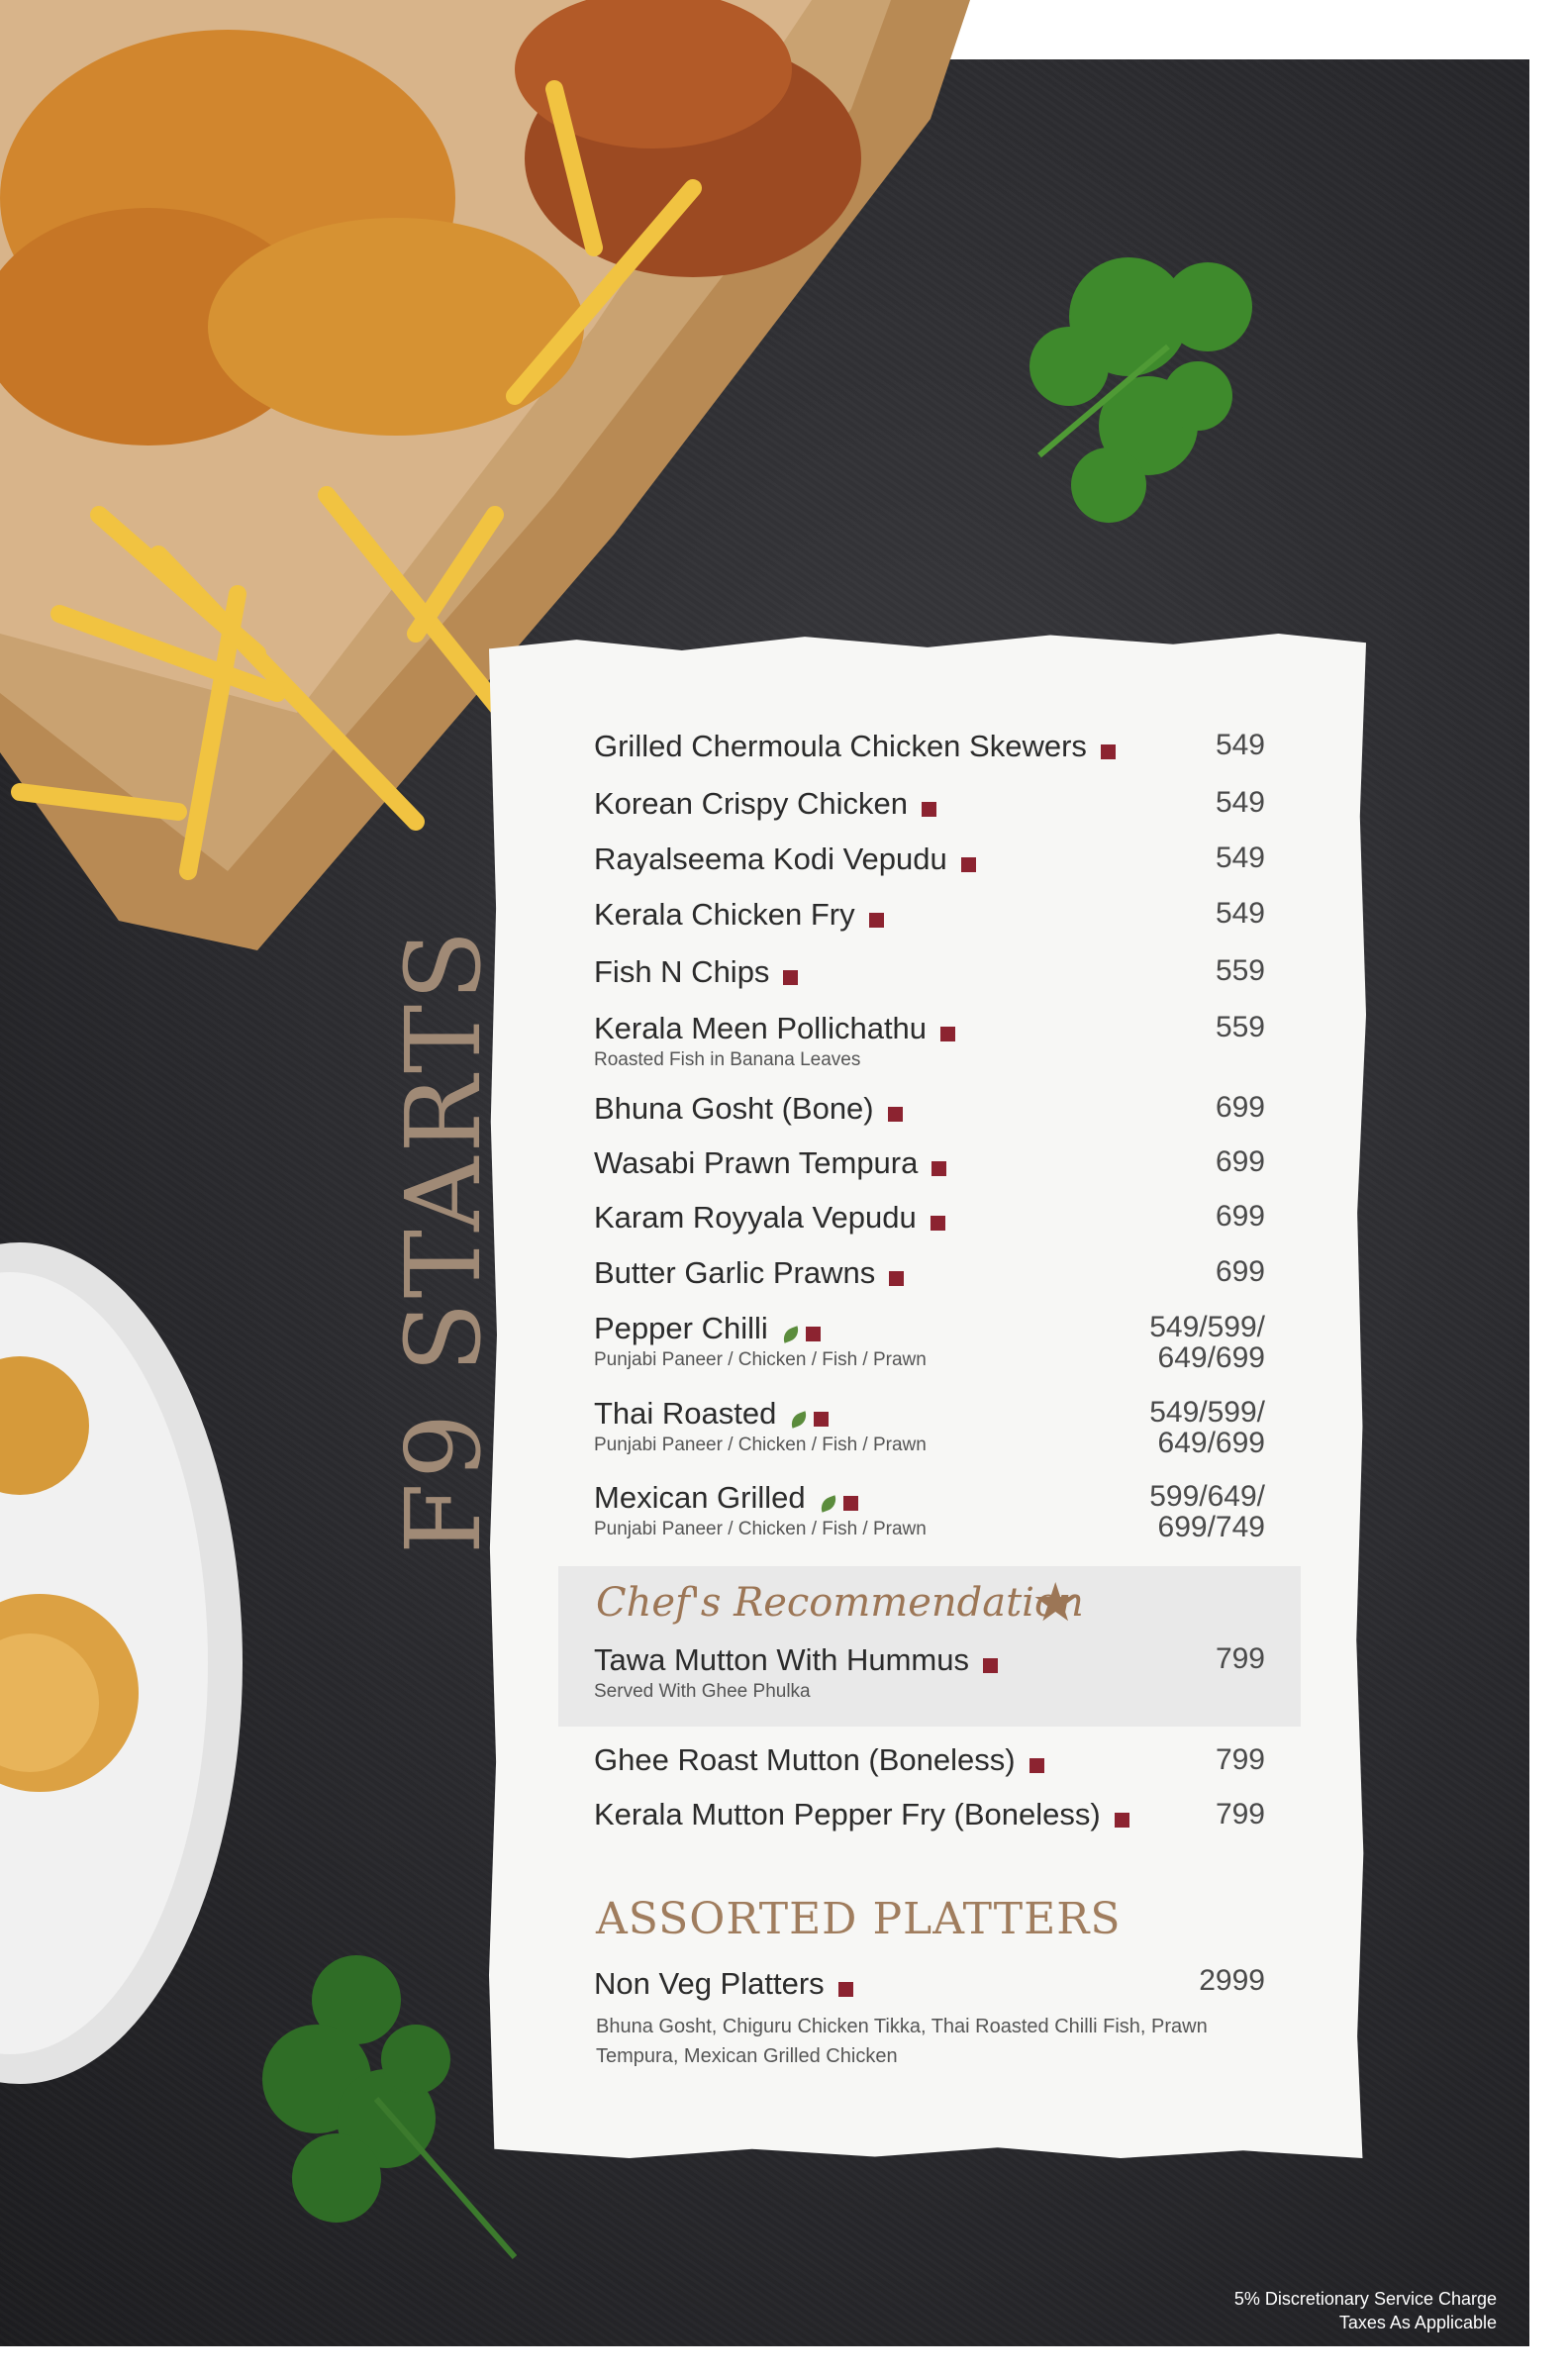 The height and width of the screenshot is (2376, 1568). What do you see at coordinates (735, 1272) in the screenshot?
I see `item-name: Butter Garlic Prawns` at bounding box center [735, 1272].